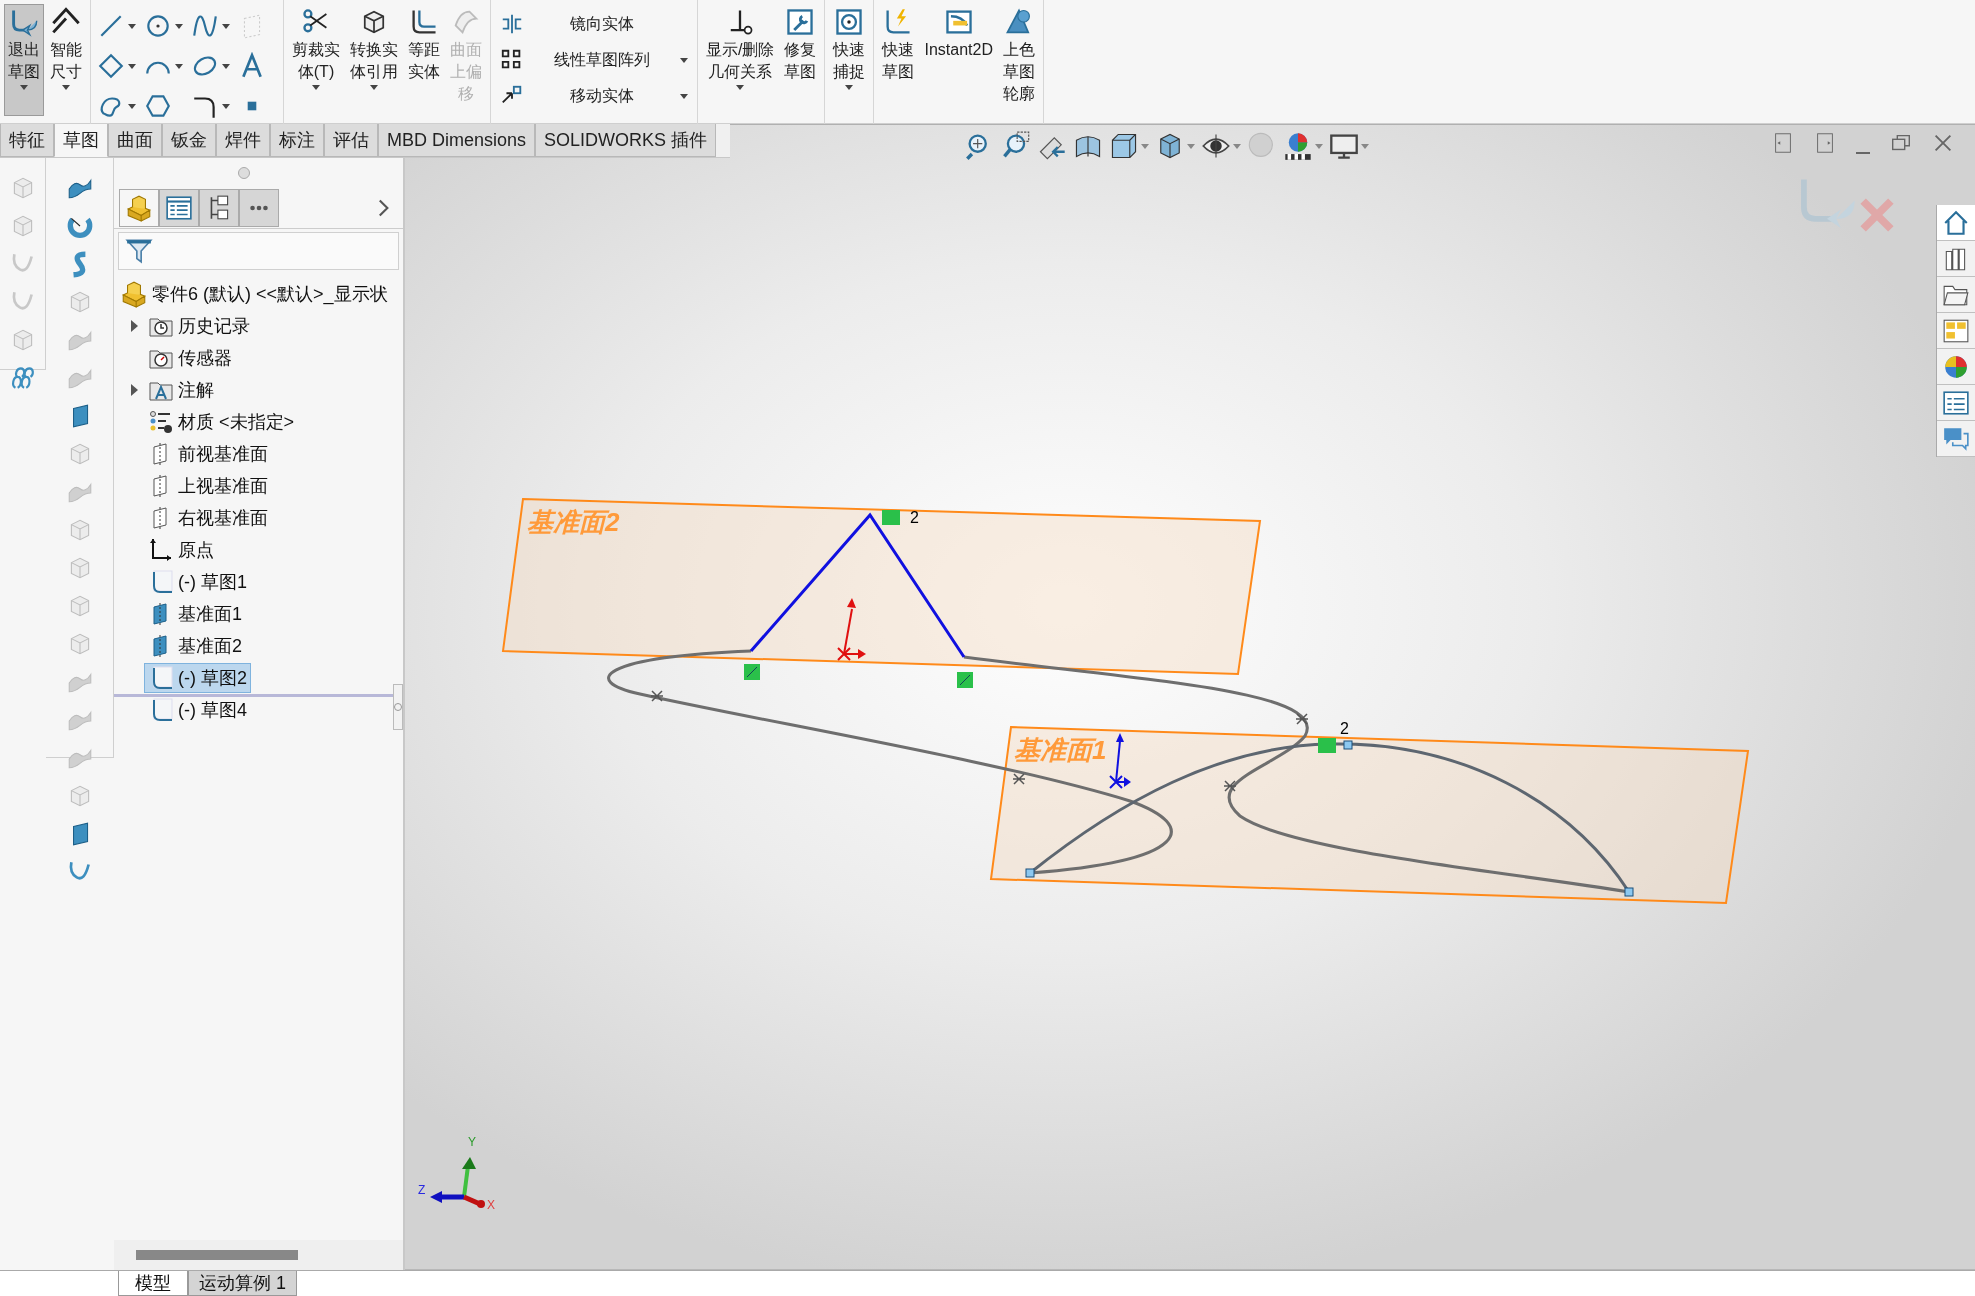  Describe the element at coordinates (189, 140) in the screenshot. I see `ribbon-tab: 钣金` at that location.